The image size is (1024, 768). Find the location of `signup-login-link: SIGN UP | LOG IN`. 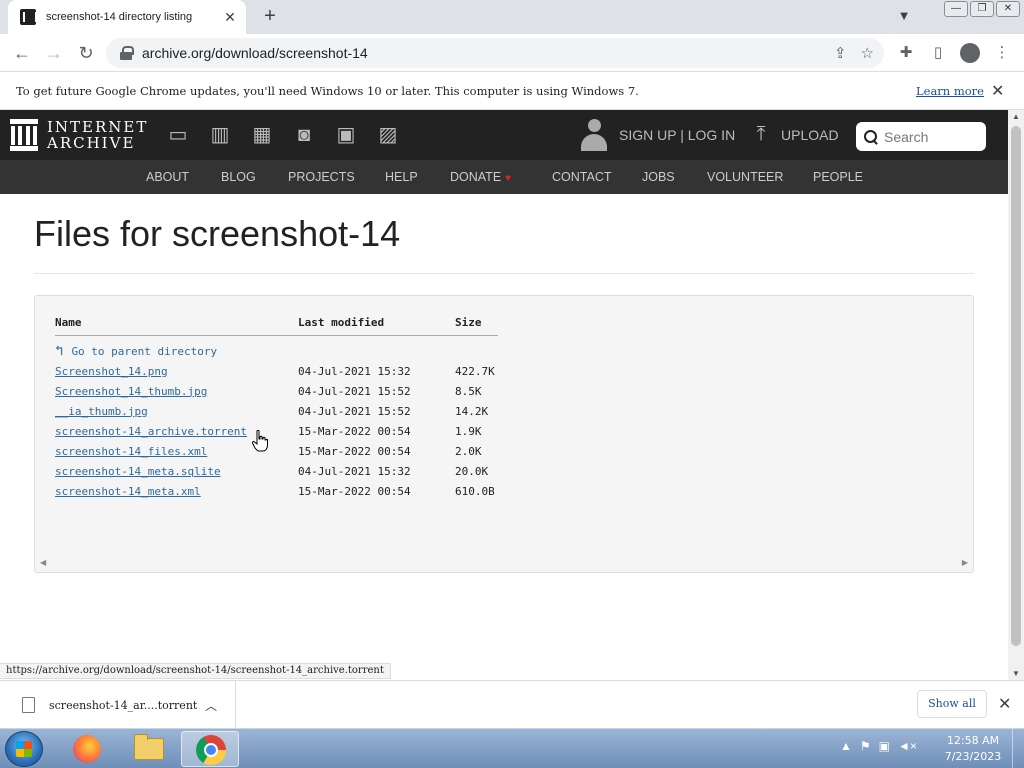

signup-login-link: SIGN UP | LOG IN is located at coordinates (677, 135).